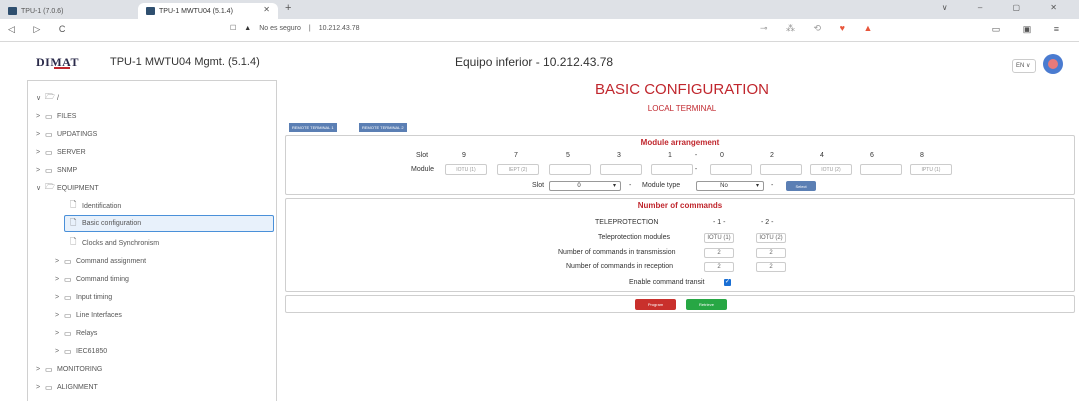  Describe the element at coordinates (719, 238) in the screenshot. I see `tp-module-1: IOTU (1)` at that location.